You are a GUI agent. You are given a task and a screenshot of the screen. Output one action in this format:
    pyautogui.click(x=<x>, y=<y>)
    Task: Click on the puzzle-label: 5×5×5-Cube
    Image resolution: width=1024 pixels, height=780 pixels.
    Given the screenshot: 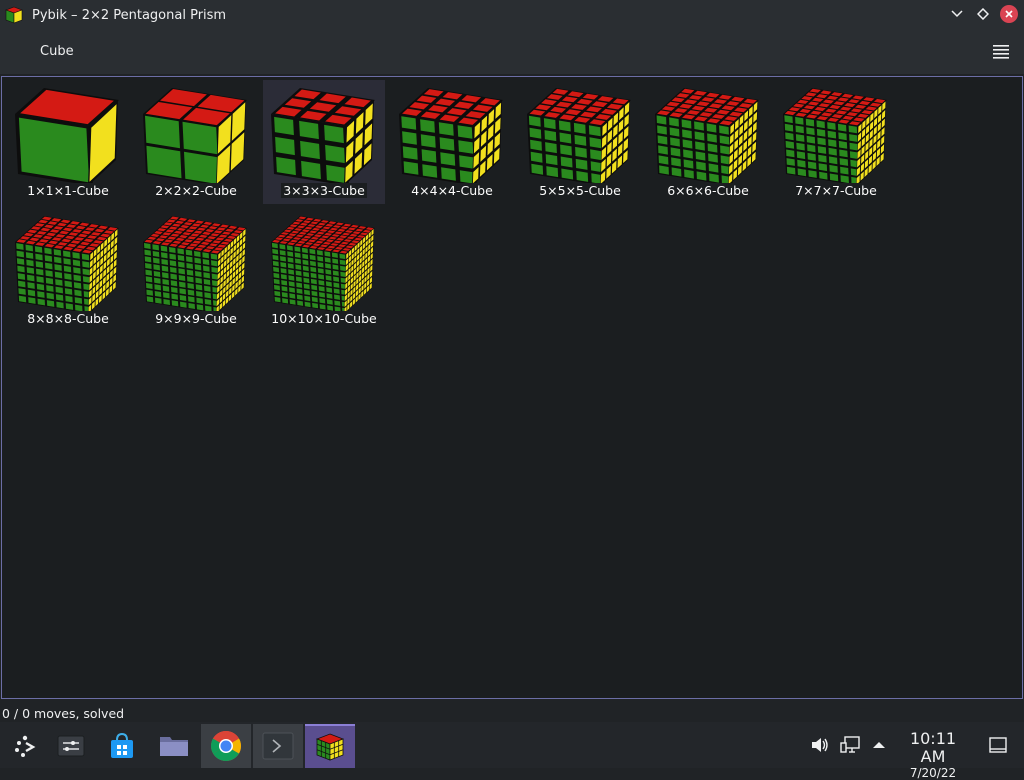 What is the action you would take?
    pyautogui.click(x=580, y=190)
    